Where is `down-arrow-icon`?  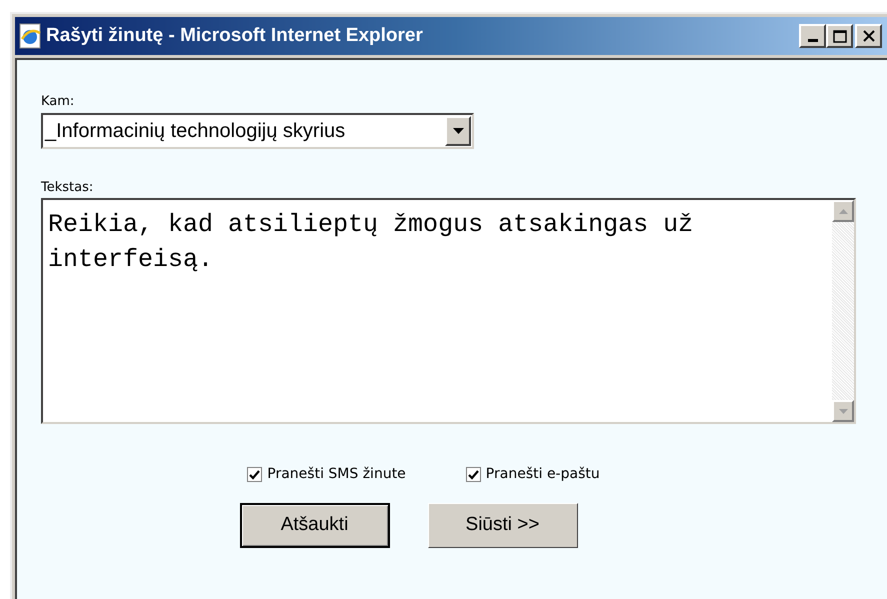 down-arrow-icon is located at coordinates (843, 411).